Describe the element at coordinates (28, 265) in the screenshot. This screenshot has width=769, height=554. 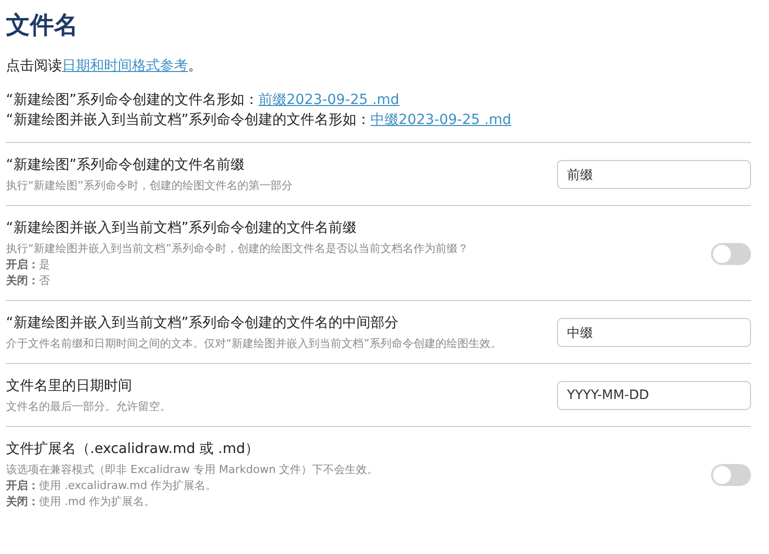
I see `setting-description: 开启：是` at that location.